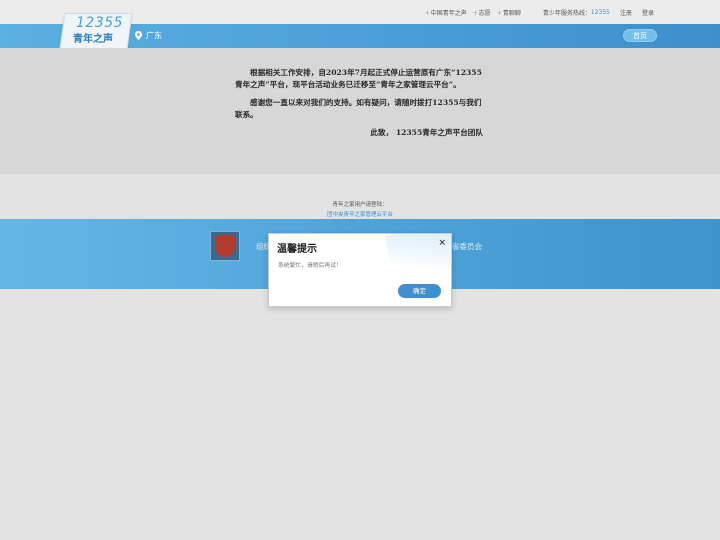 The image size is (720, 540). I want to click on close-icon: ×, so click(442, 243).